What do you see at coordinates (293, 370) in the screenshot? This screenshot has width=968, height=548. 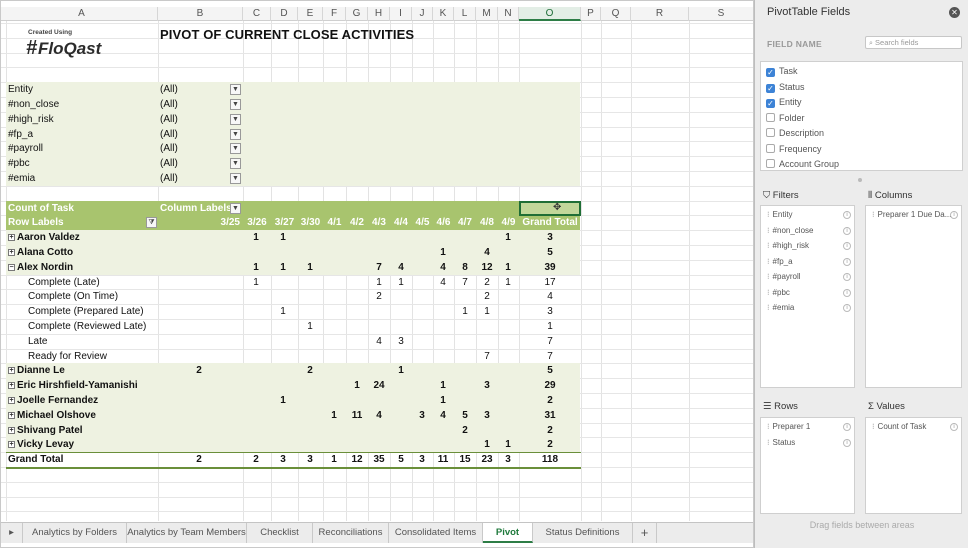 I see `table-row: + Dianne Le 2 2 1 5` at bounding box center [293, 370].